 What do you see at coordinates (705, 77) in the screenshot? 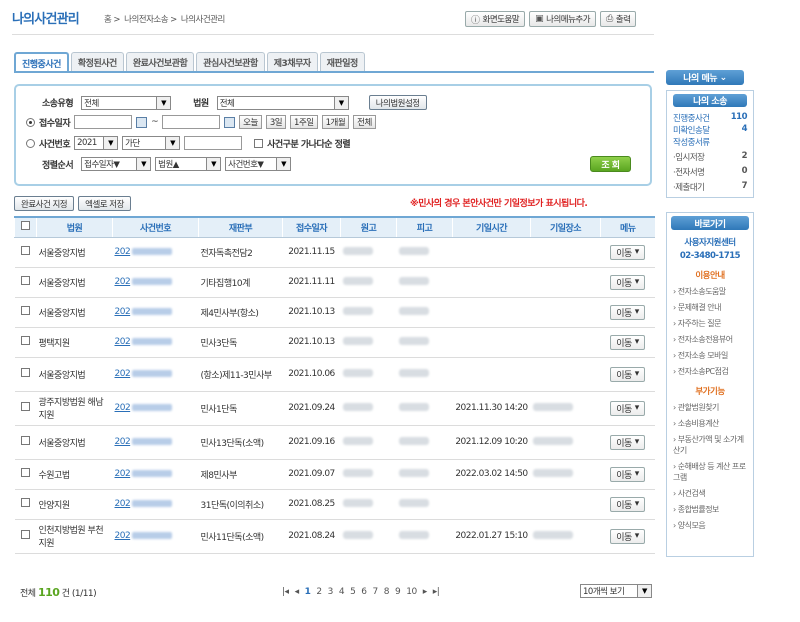
I see `my-menu-button: 나의 메뉴 ⌄` at bounding box center [705, 77].